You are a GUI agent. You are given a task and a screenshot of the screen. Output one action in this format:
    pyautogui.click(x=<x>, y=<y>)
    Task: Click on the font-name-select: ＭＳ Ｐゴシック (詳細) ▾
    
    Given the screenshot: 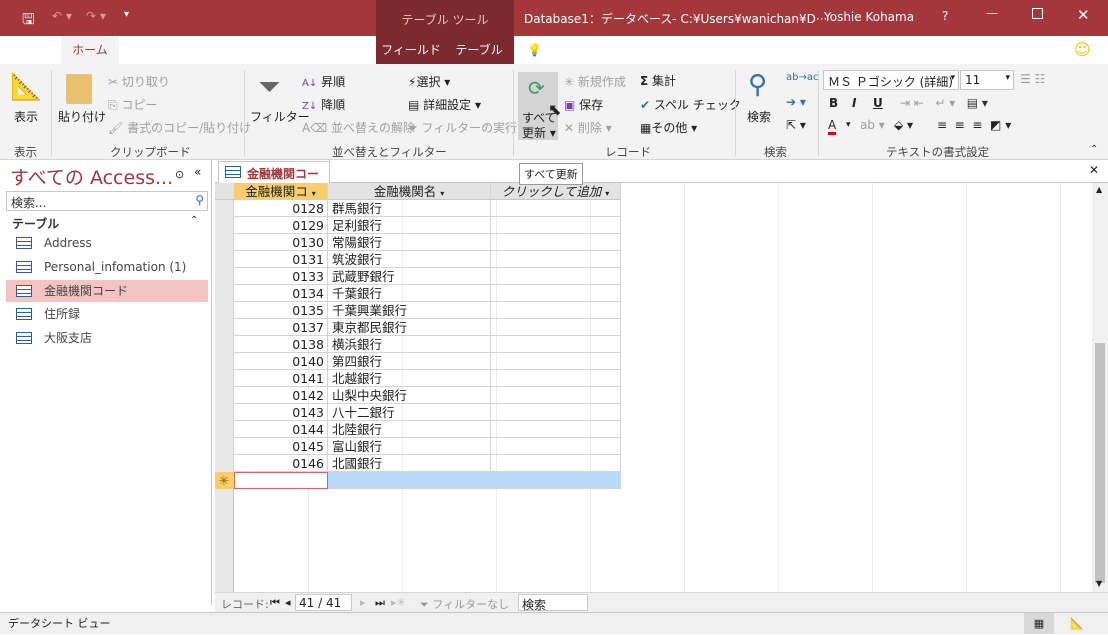 What is the action you would take?
    pyautogui.click(x=891, y=80)
    